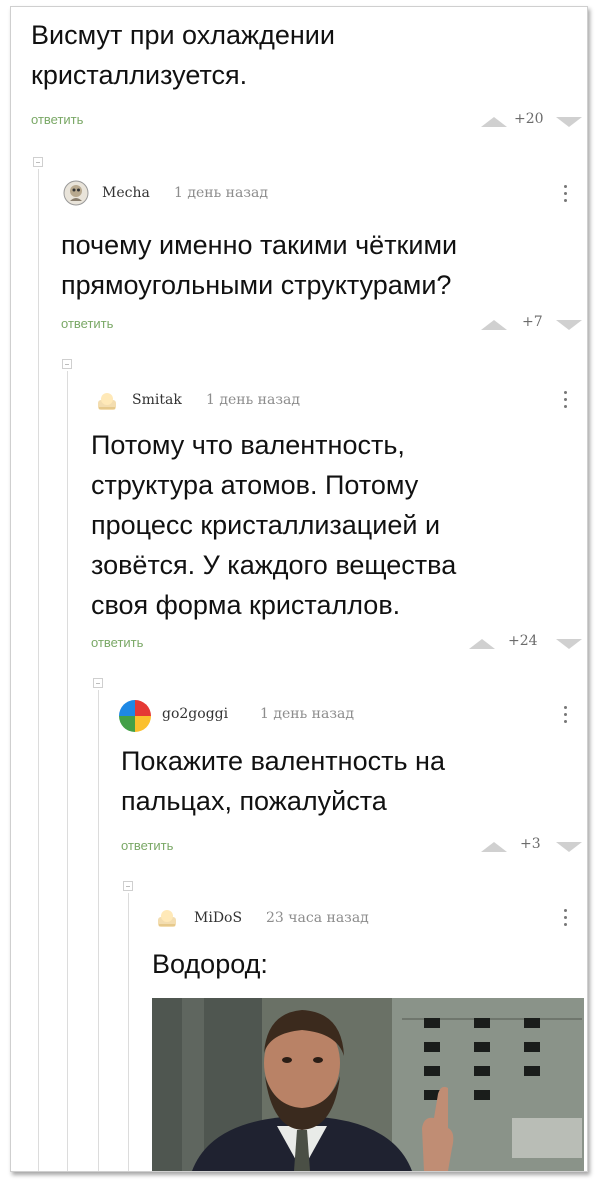 This screenshot has width=600, height=1181. Describe the element at coordinates (317, 918) in the screenshot. I see `timestamp: 23 часа назад` at that location.